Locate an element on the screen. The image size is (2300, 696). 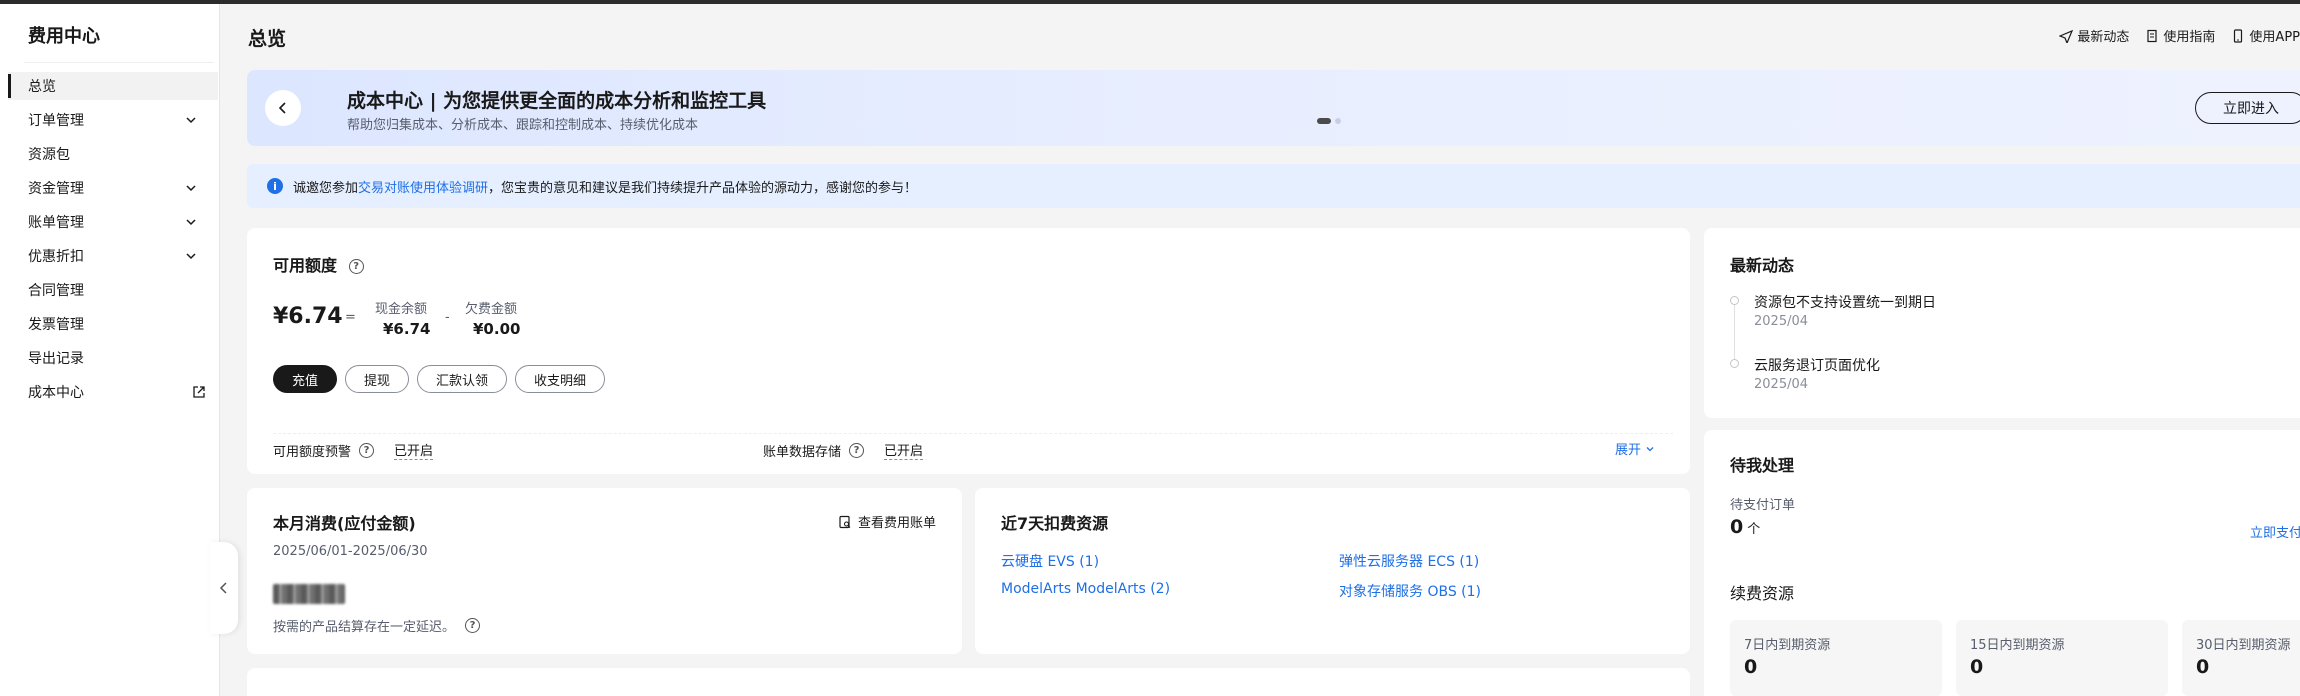
banner-enter-button: 立即进入 is located at coordinates (2247, 108).